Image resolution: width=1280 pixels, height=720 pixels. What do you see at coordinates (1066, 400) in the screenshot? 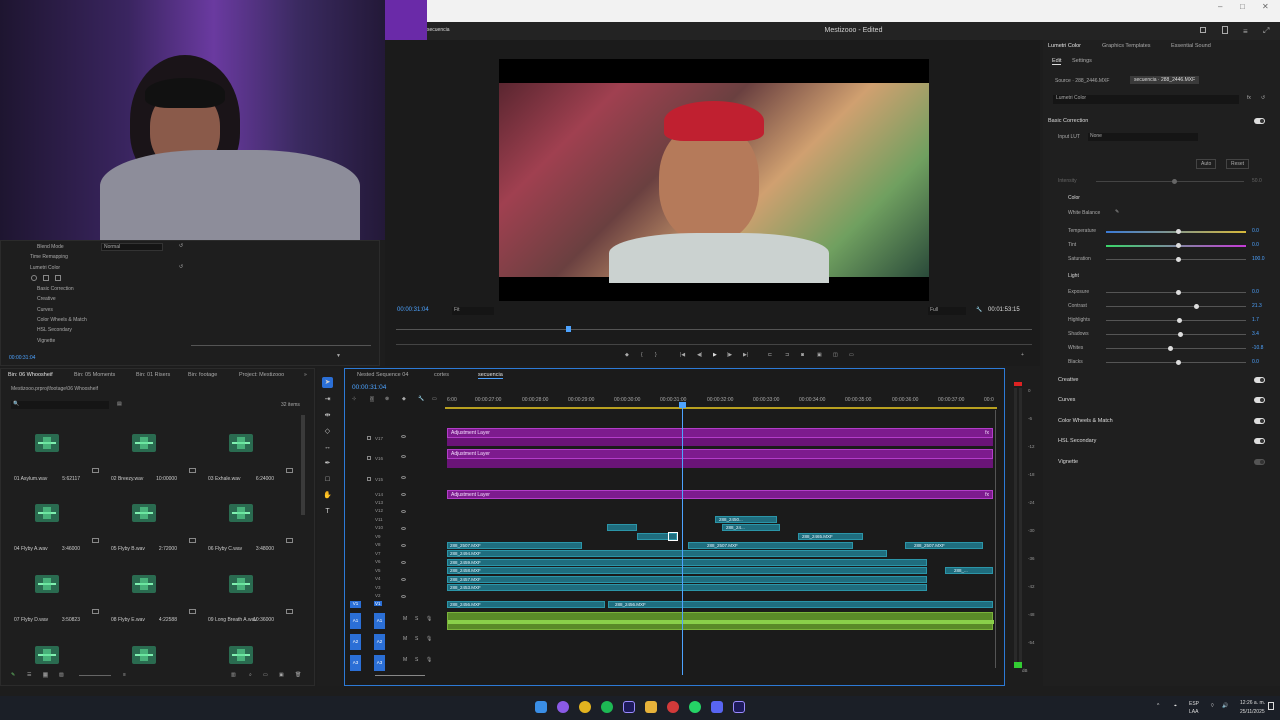
I see `curves-section: Curves` at bounding box center [1066, 400].